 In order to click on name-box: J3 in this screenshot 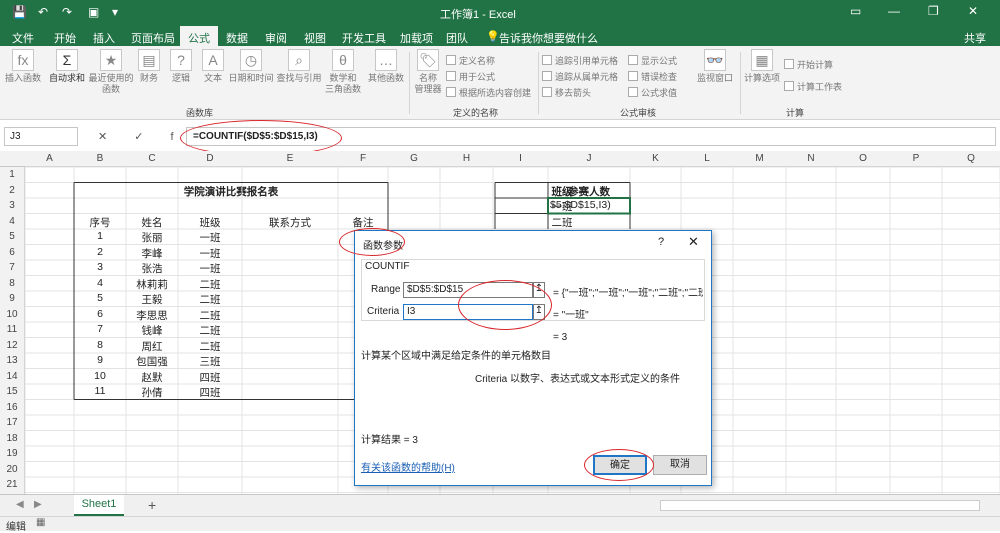, I will do `click(41, 136)`.